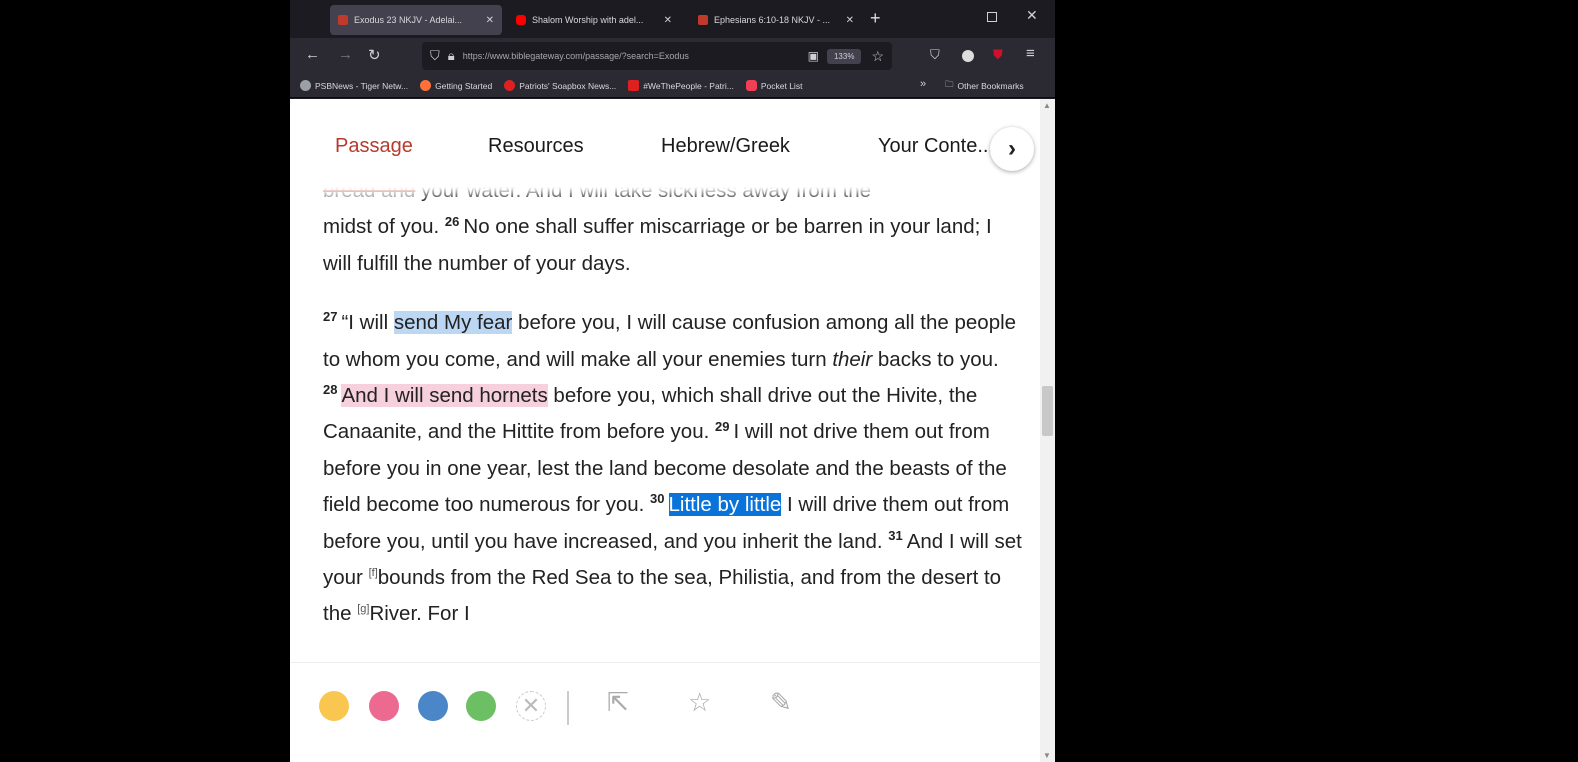 This screenshot has height=762, width=1578. I want to click on close-window-button: ✕, so click(1032, 15).